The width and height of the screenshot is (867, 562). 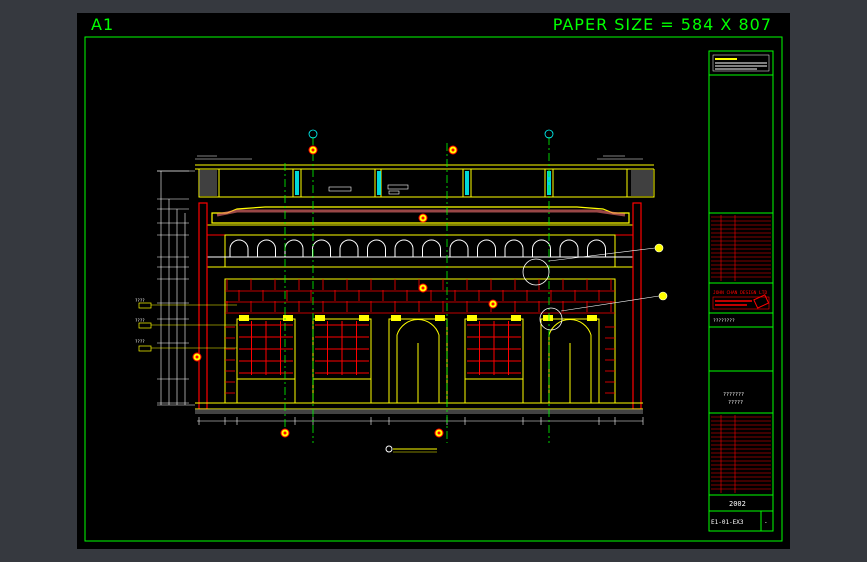 I want to click on annotation-3: ????, so click(x=140, y=341).